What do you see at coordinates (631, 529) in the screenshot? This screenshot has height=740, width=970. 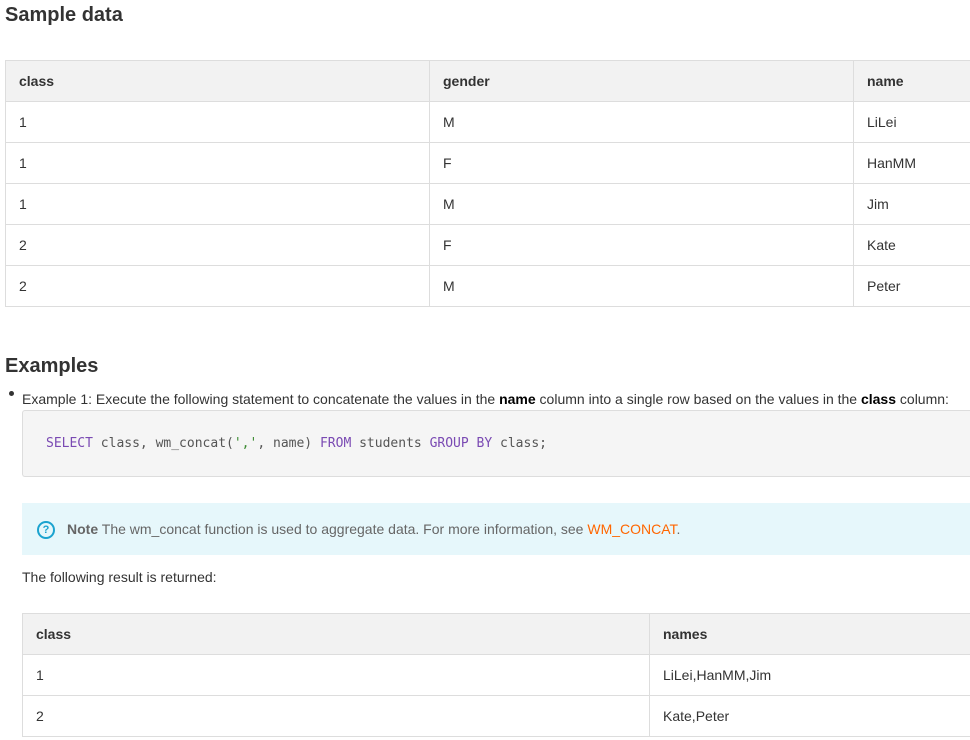 I see `wm-concat-link: WM_CONCAT` at bounding box center [631, 529].